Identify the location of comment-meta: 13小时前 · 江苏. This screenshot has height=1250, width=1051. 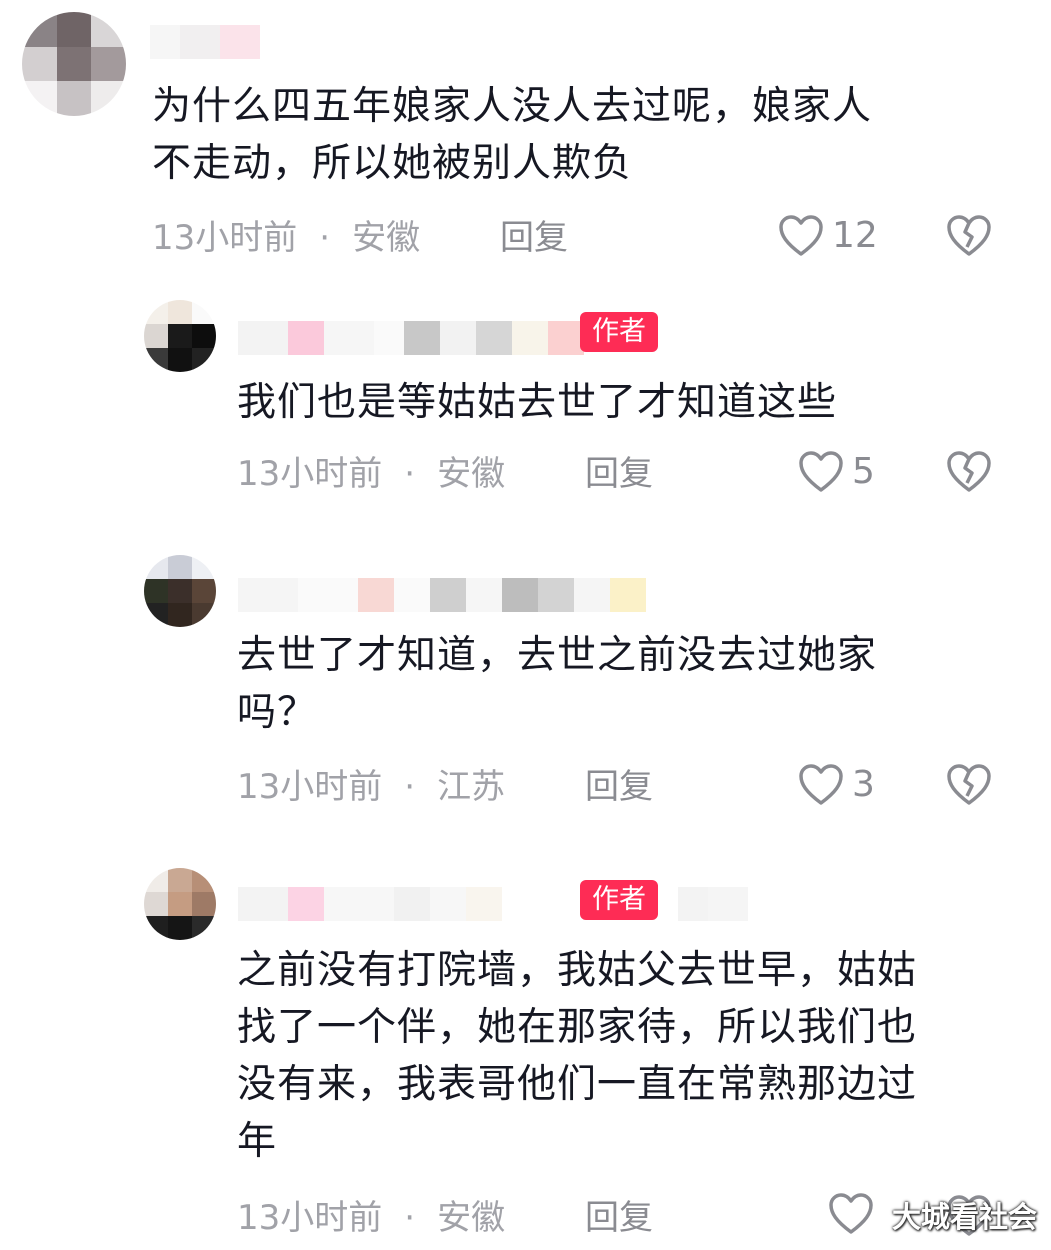
(371, 787).